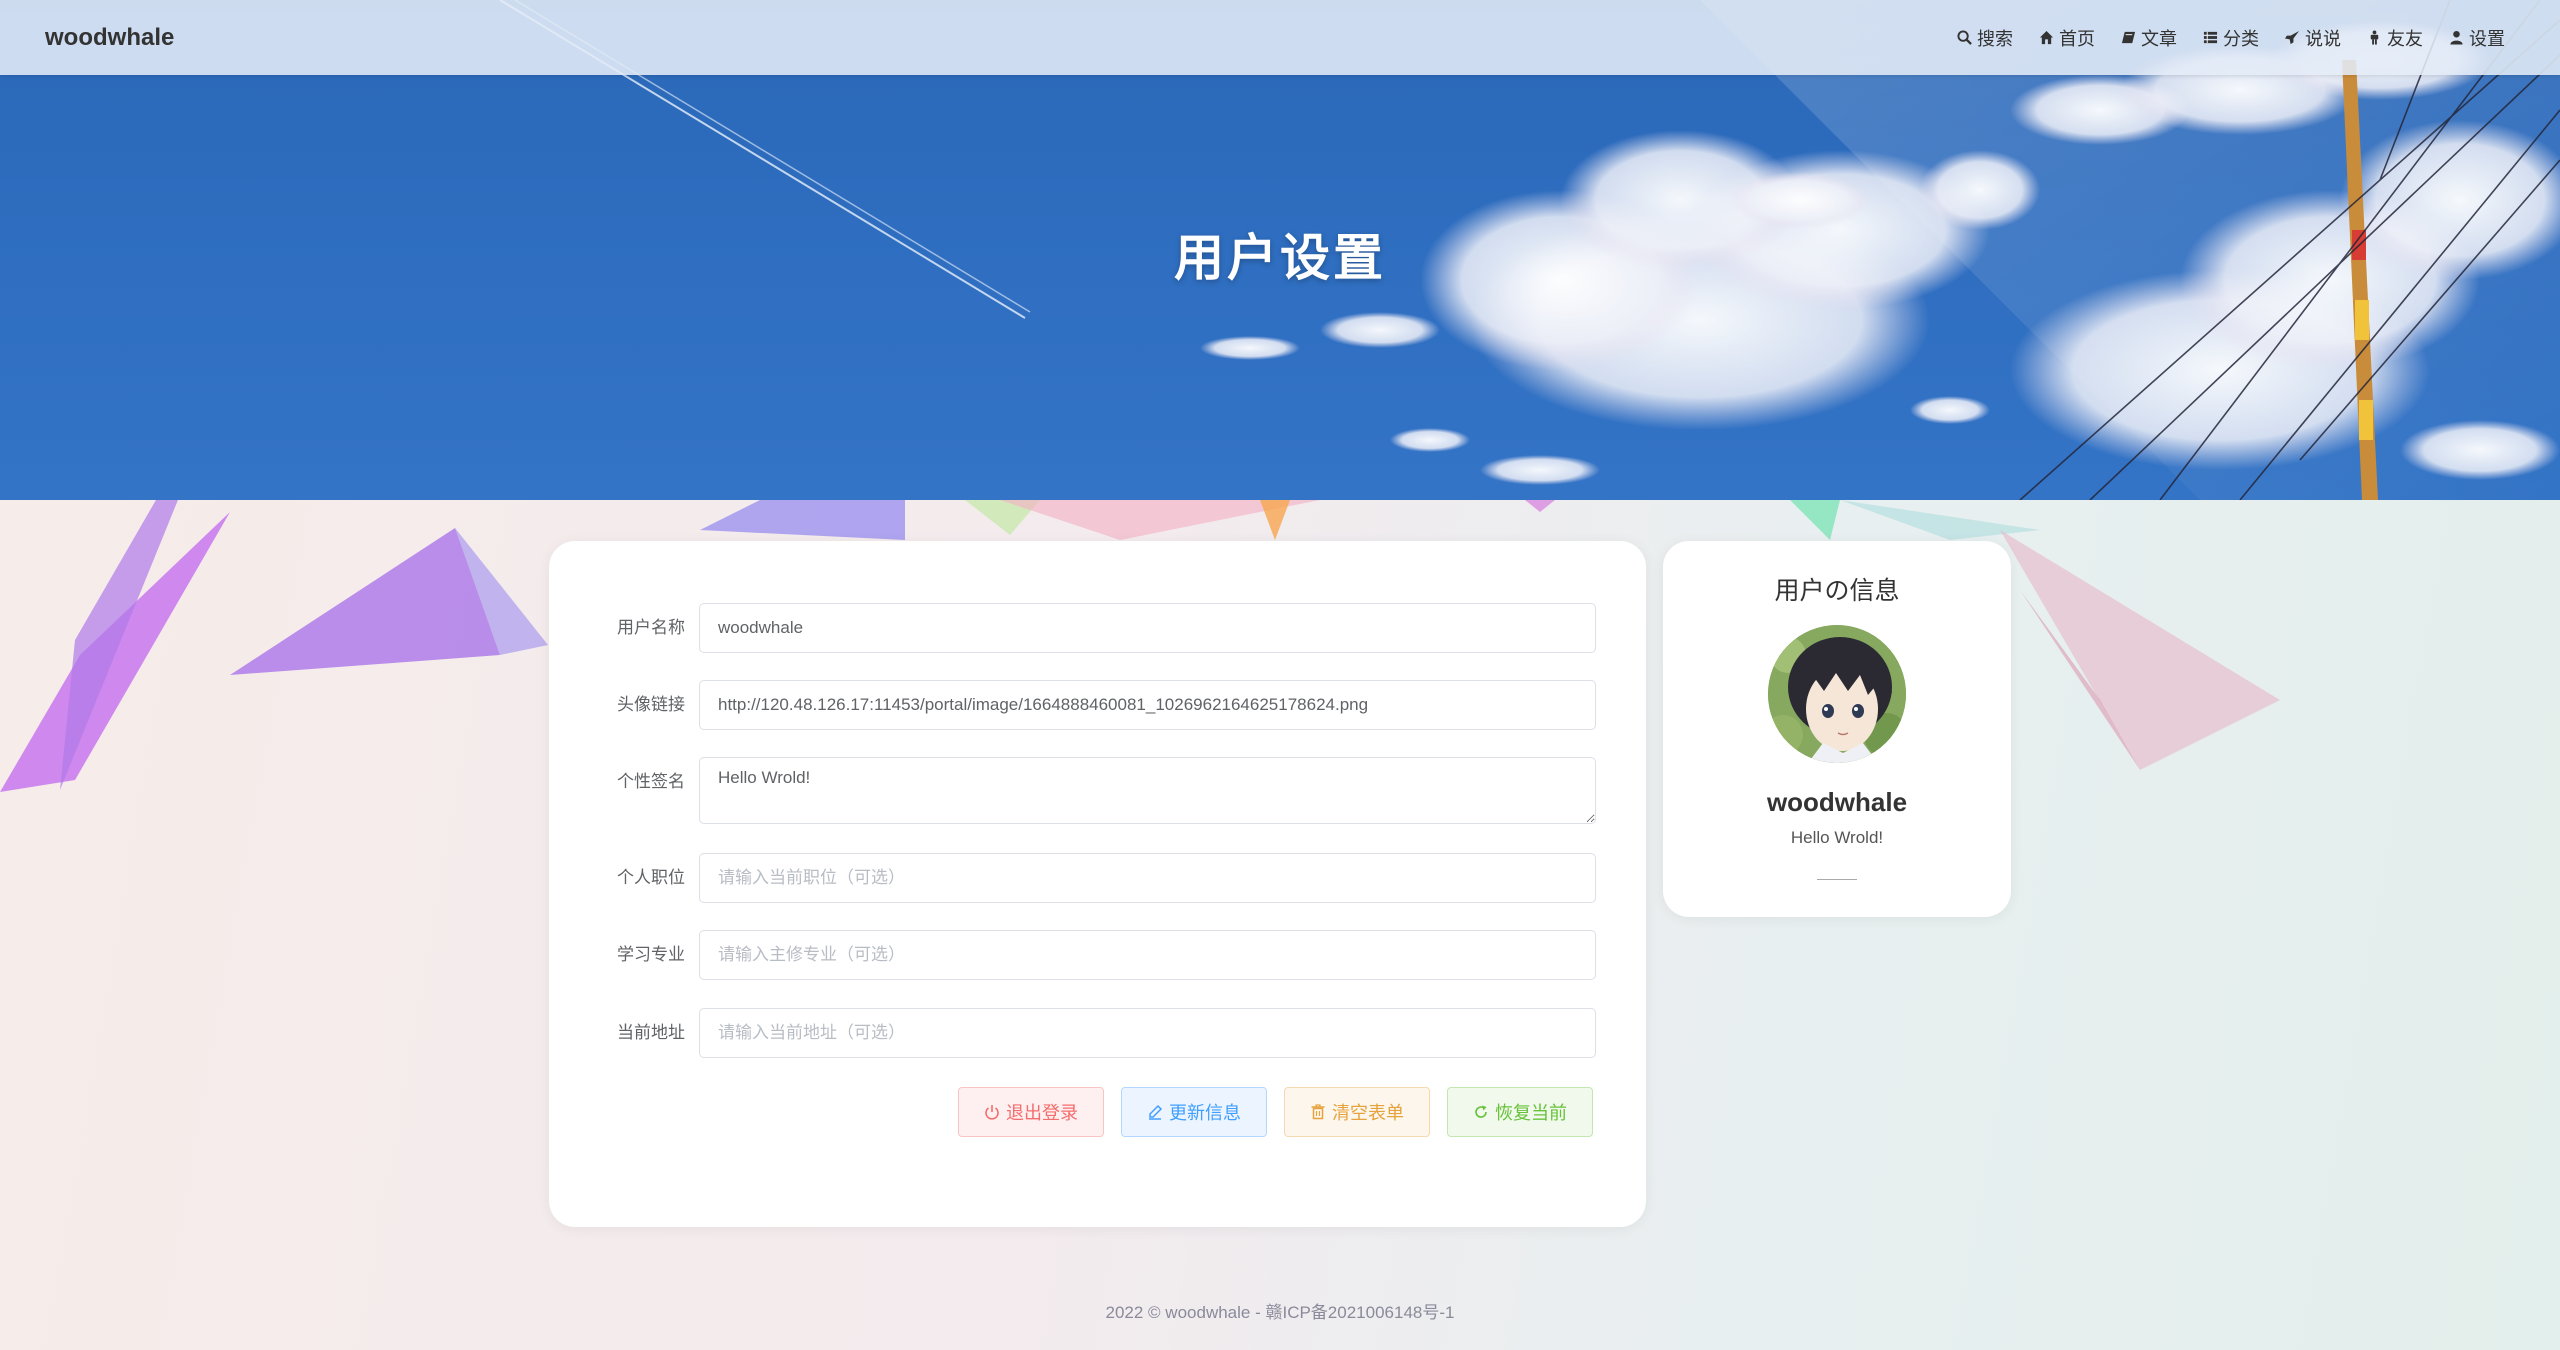  Describe the element at coordinates (2077, 38) in the screenshot. I see `nav-item-label: 首页` at that location.